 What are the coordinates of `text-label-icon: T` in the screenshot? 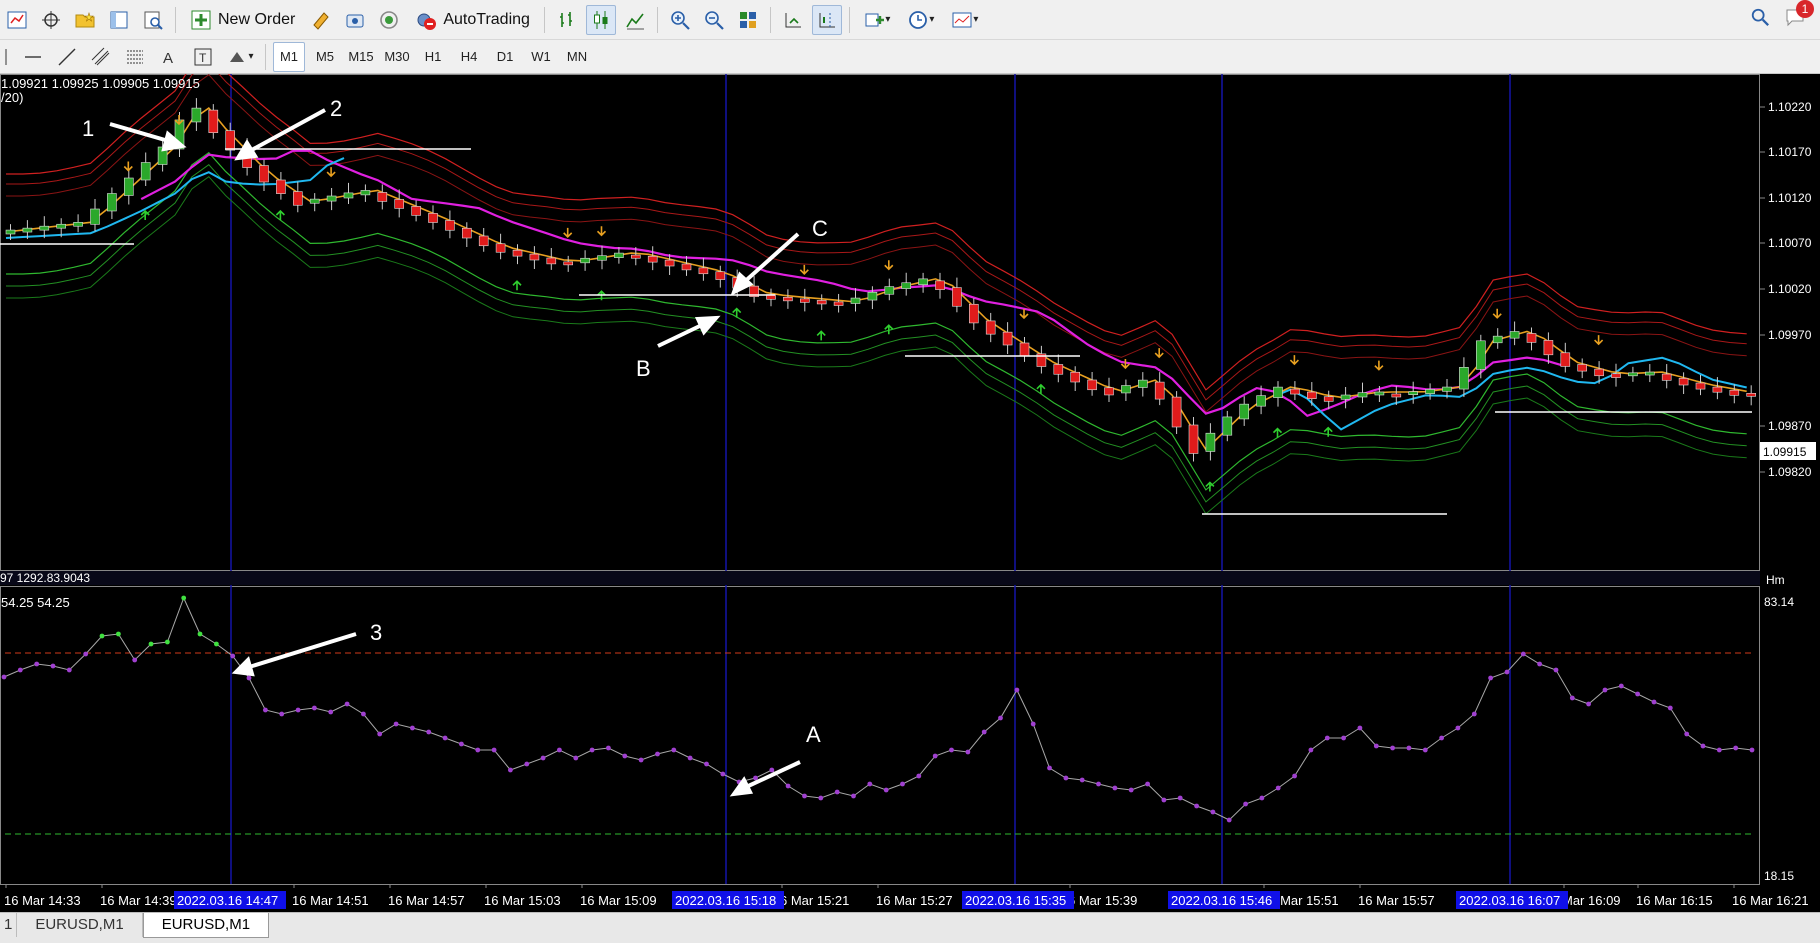 It's located at (203, 57).